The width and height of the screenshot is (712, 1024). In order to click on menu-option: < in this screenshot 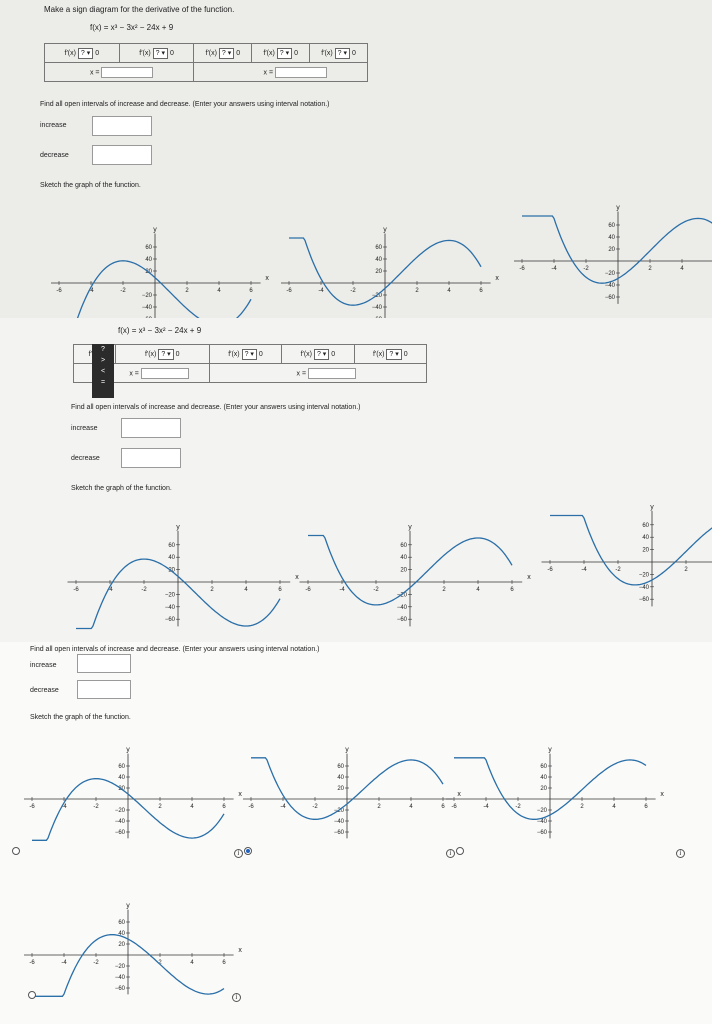, I will do `click(103, 371)`.